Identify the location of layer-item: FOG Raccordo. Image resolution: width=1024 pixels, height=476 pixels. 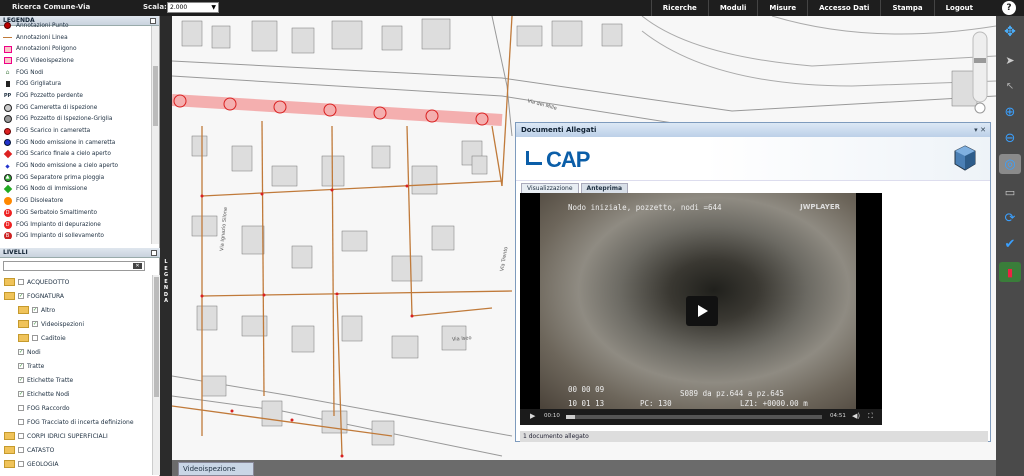
(75, 408).